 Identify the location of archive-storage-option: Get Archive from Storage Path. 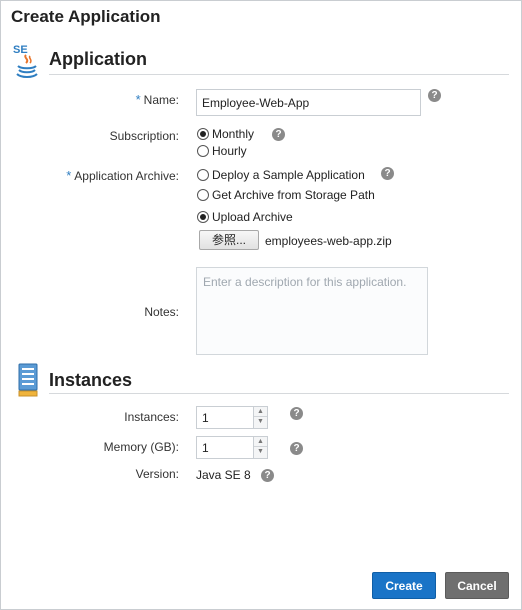
(286, 195).